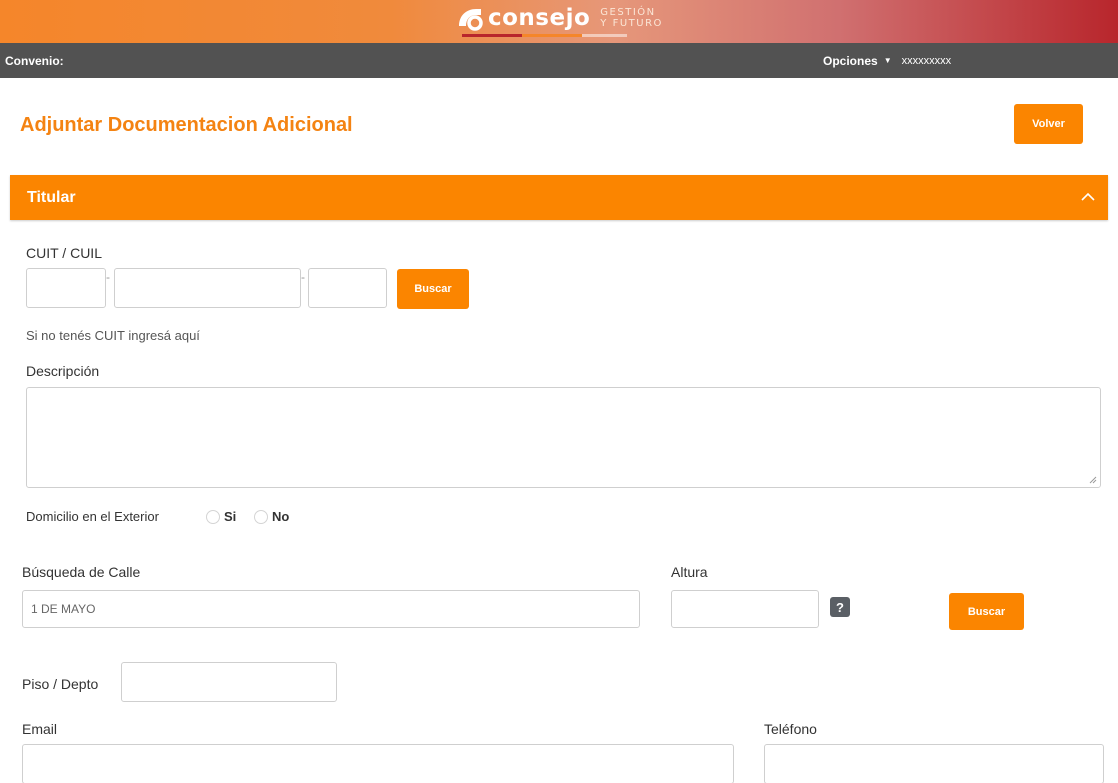  Describe the element at coordinates (51, 197) in the screenshot. I see `section-title: Titular` at that location.